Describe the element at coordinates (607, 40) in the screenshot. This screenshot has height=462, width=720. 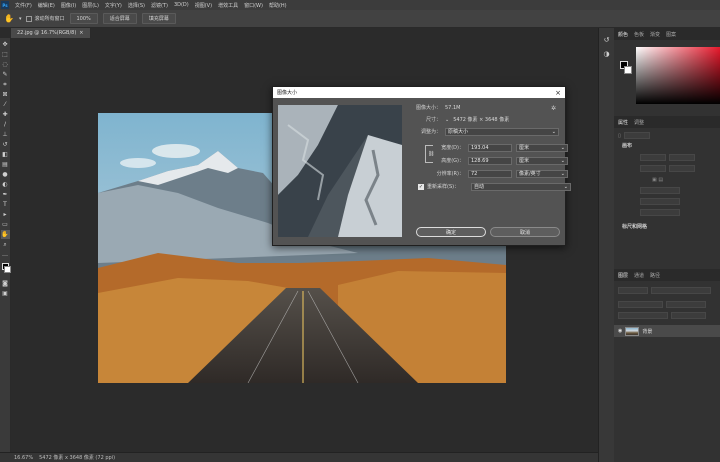
I see `history-icon: ↺` at that location.